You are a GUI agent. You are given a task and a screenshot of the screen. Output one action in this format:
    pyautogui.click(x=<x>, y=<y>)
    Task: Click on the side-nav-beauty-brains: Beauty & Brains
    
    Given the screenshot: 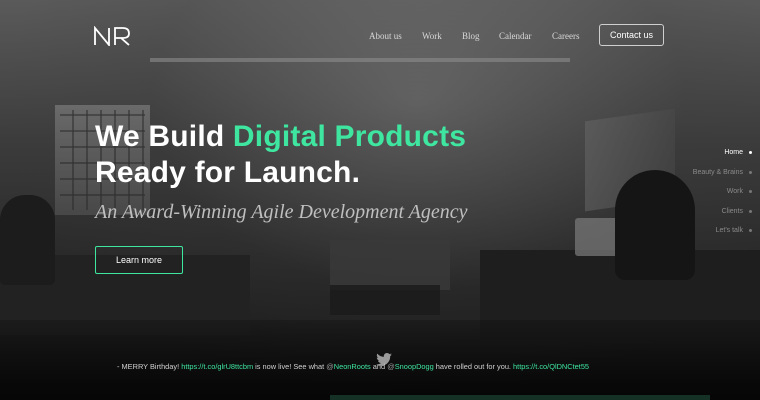 What is the action you would take?
    pyautogui.click(x=692, y=173)
    